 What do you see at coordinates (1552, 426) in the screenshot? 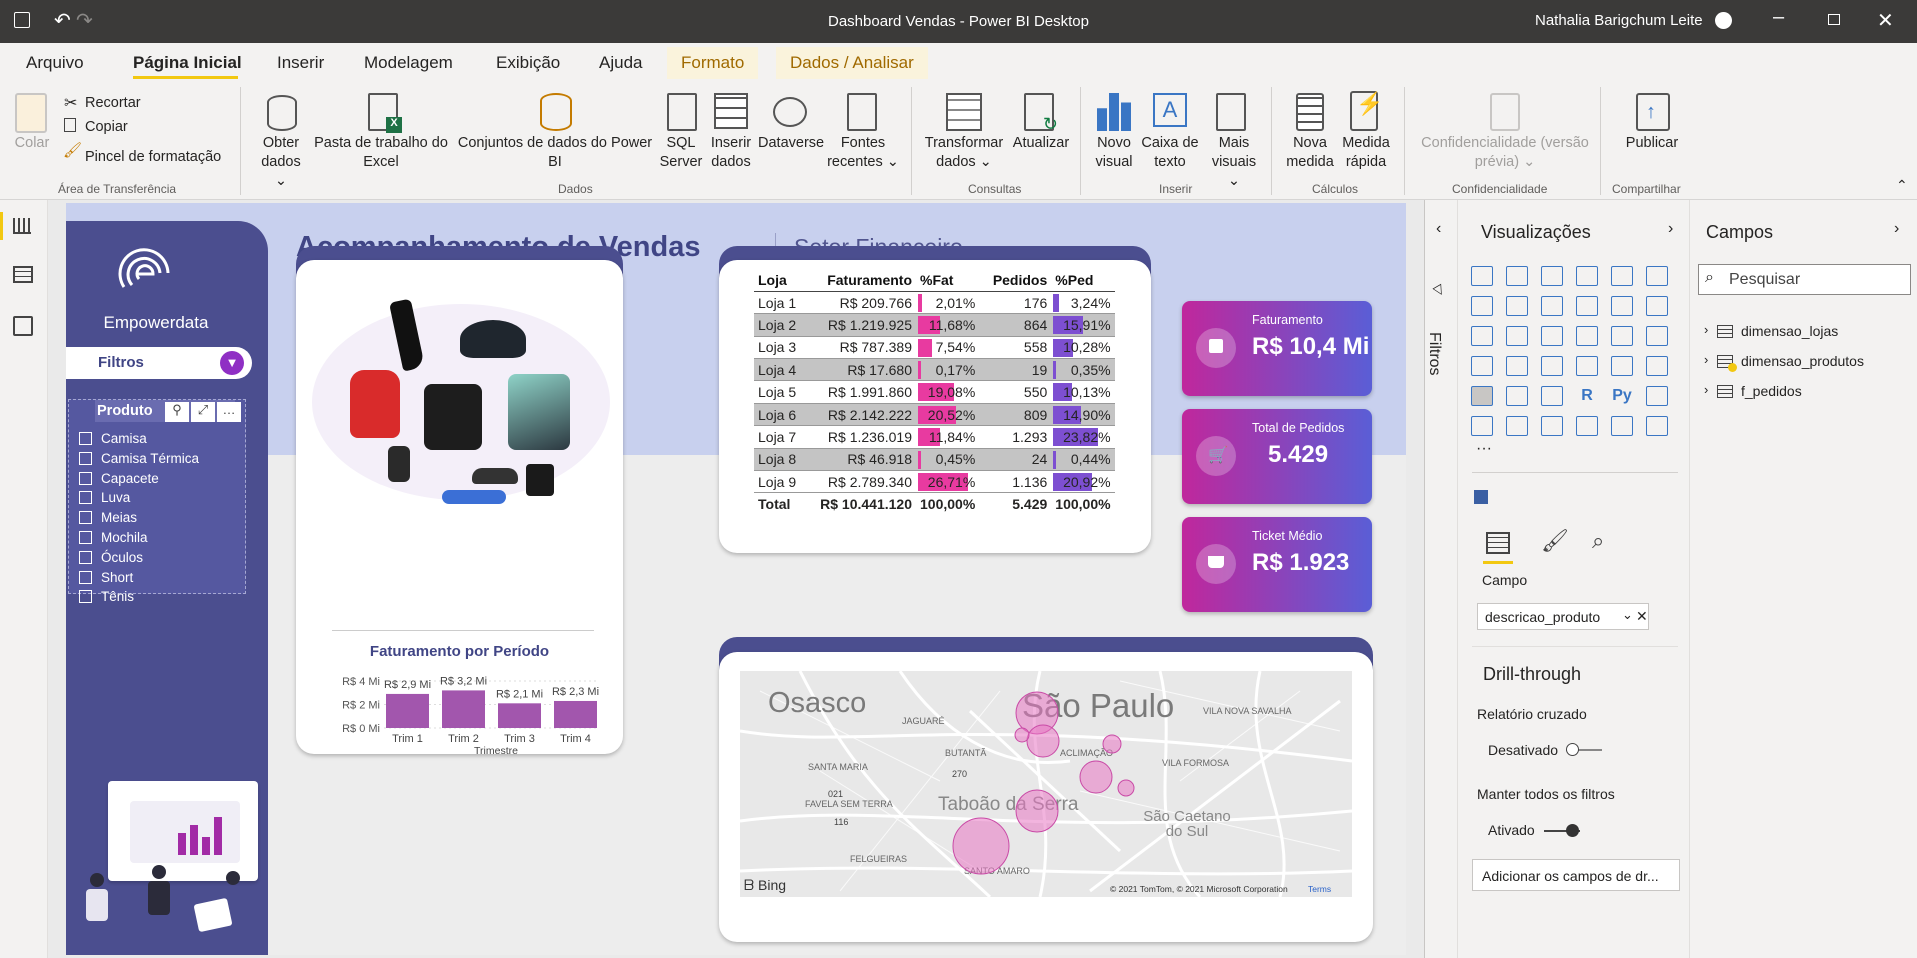
I see `smart-narrative-icon` at bounding box center [1552, 426].